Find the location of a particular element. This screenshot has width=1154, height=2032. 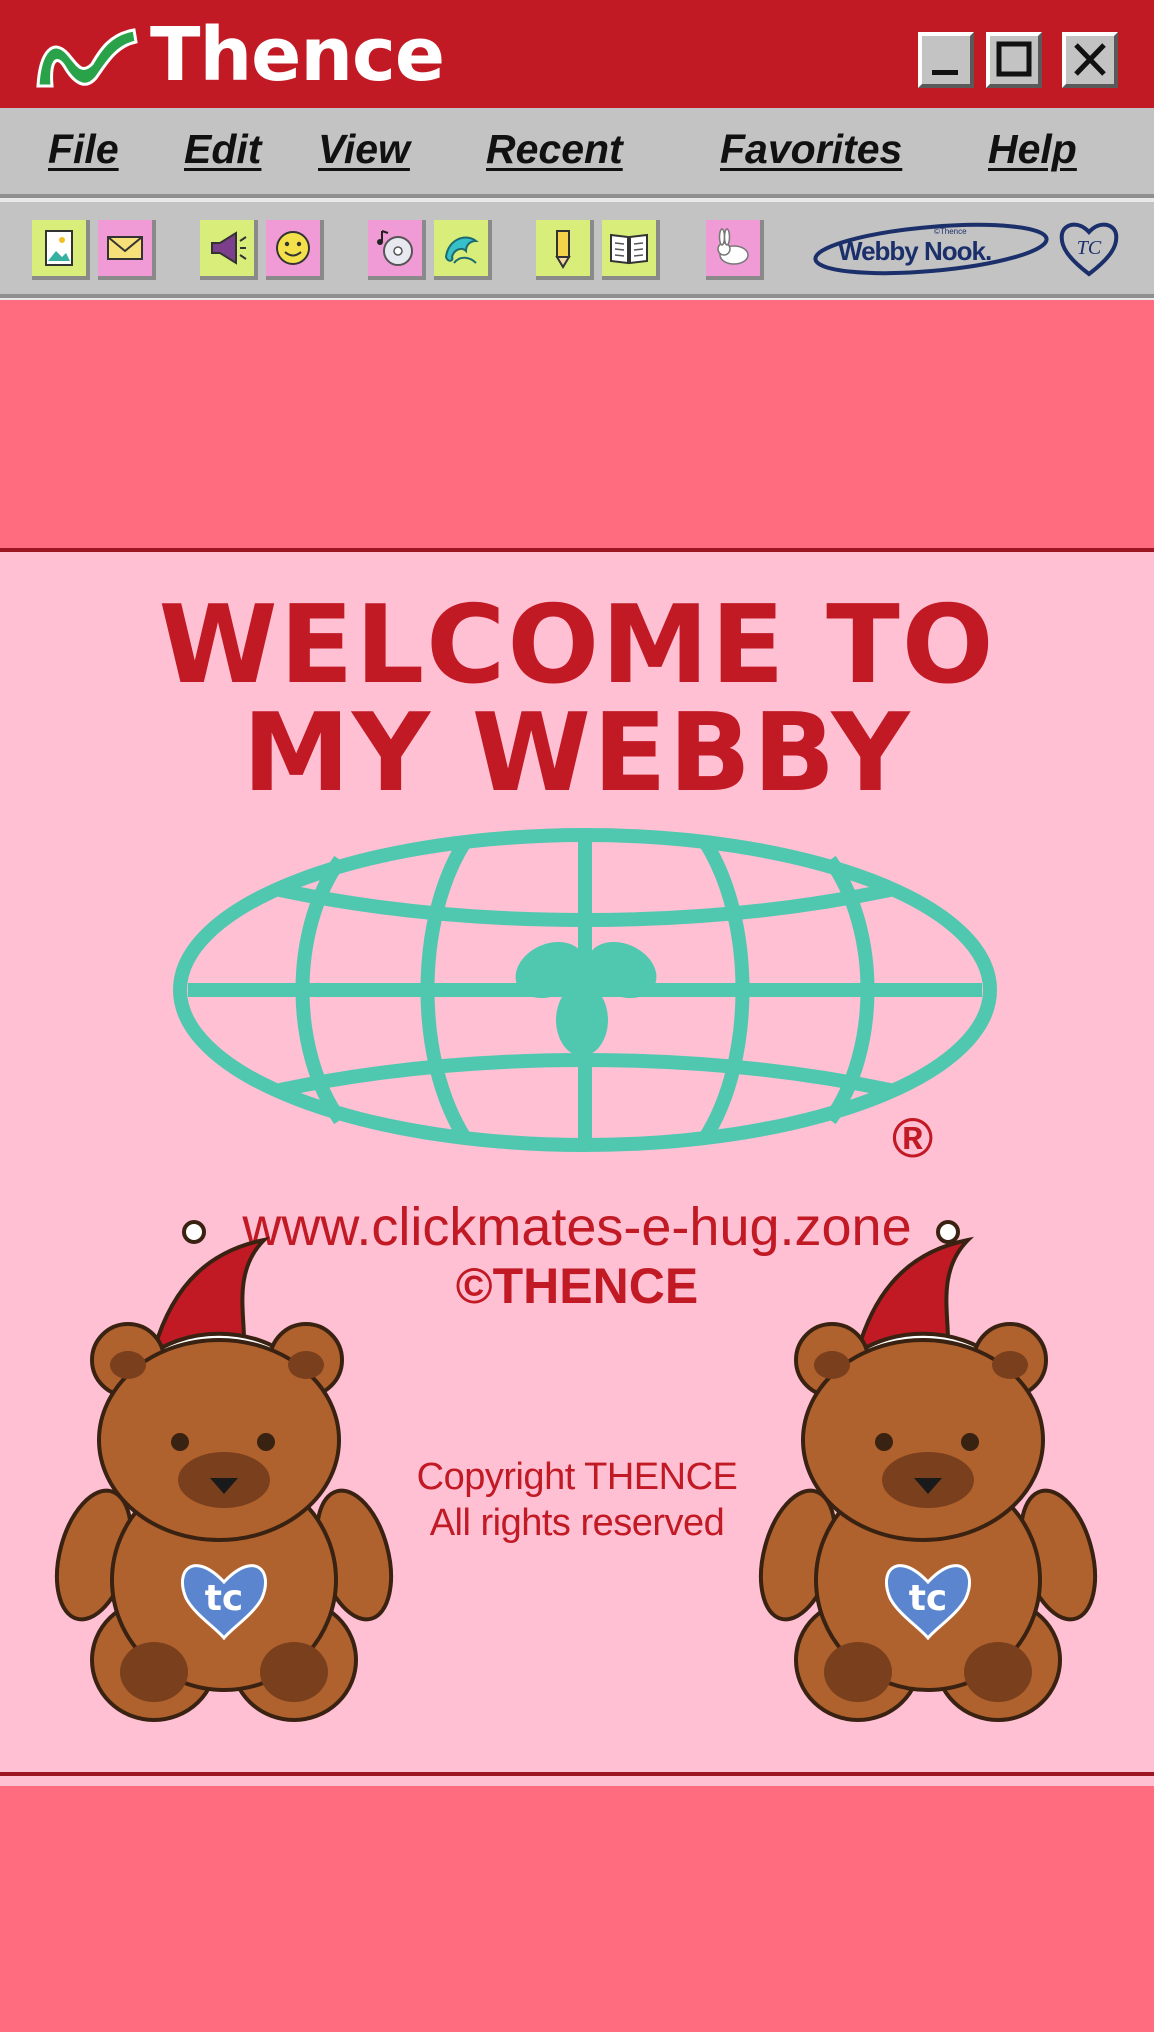

rabbit-button is located at coordinates (735, 250).